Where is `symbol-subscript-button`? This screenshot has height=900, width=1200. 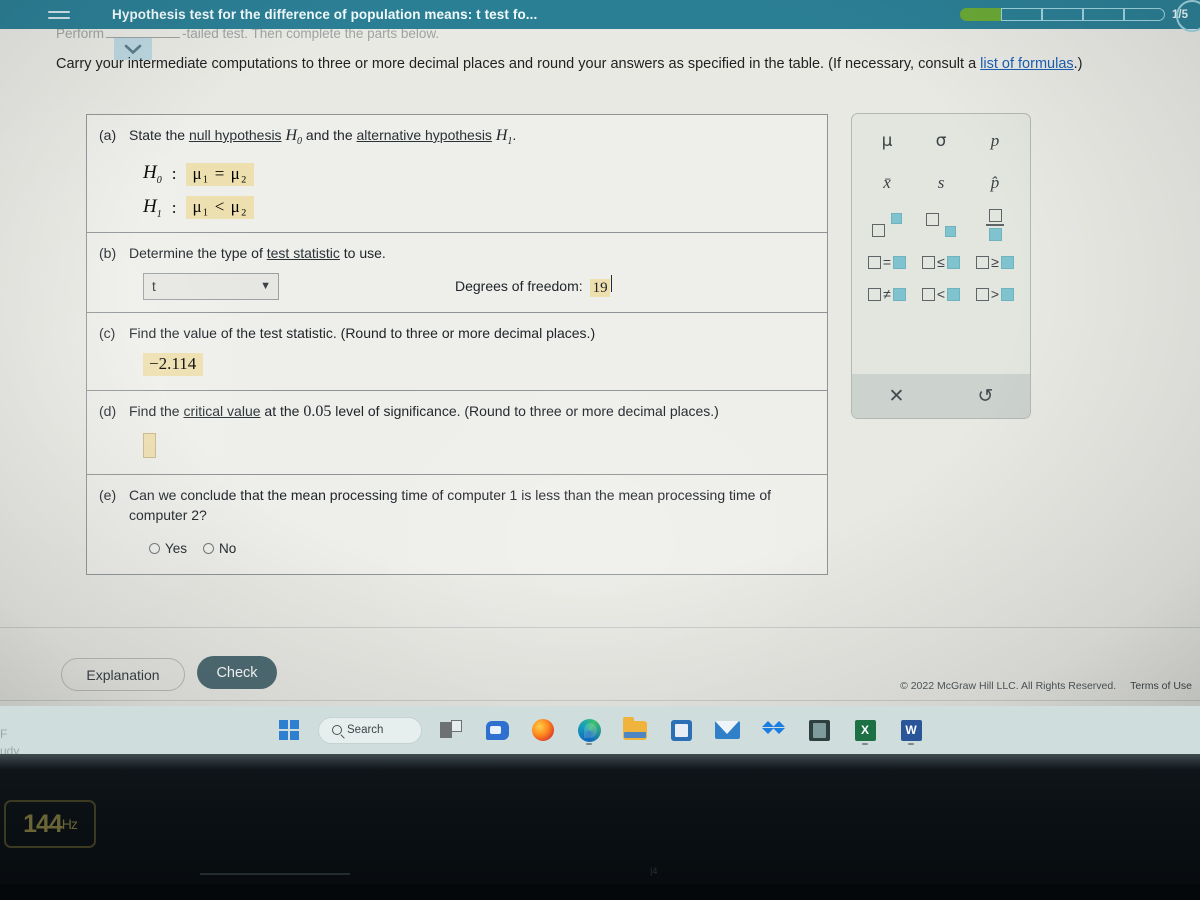
symbol-subscript-button is located at coordinates (941, 225).